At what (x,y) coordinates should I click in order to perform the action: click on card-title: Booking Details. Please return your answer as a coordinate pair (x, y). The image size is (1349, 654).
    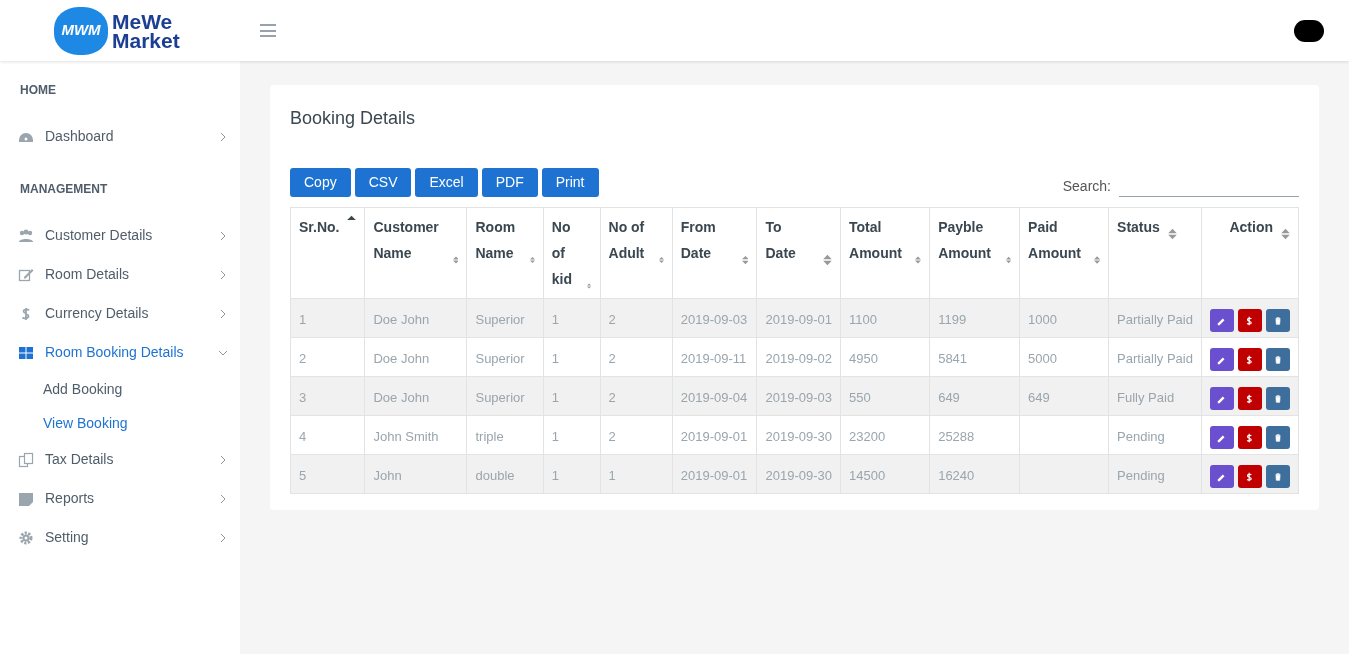
    Looking at the image, I should click on (353, 118).